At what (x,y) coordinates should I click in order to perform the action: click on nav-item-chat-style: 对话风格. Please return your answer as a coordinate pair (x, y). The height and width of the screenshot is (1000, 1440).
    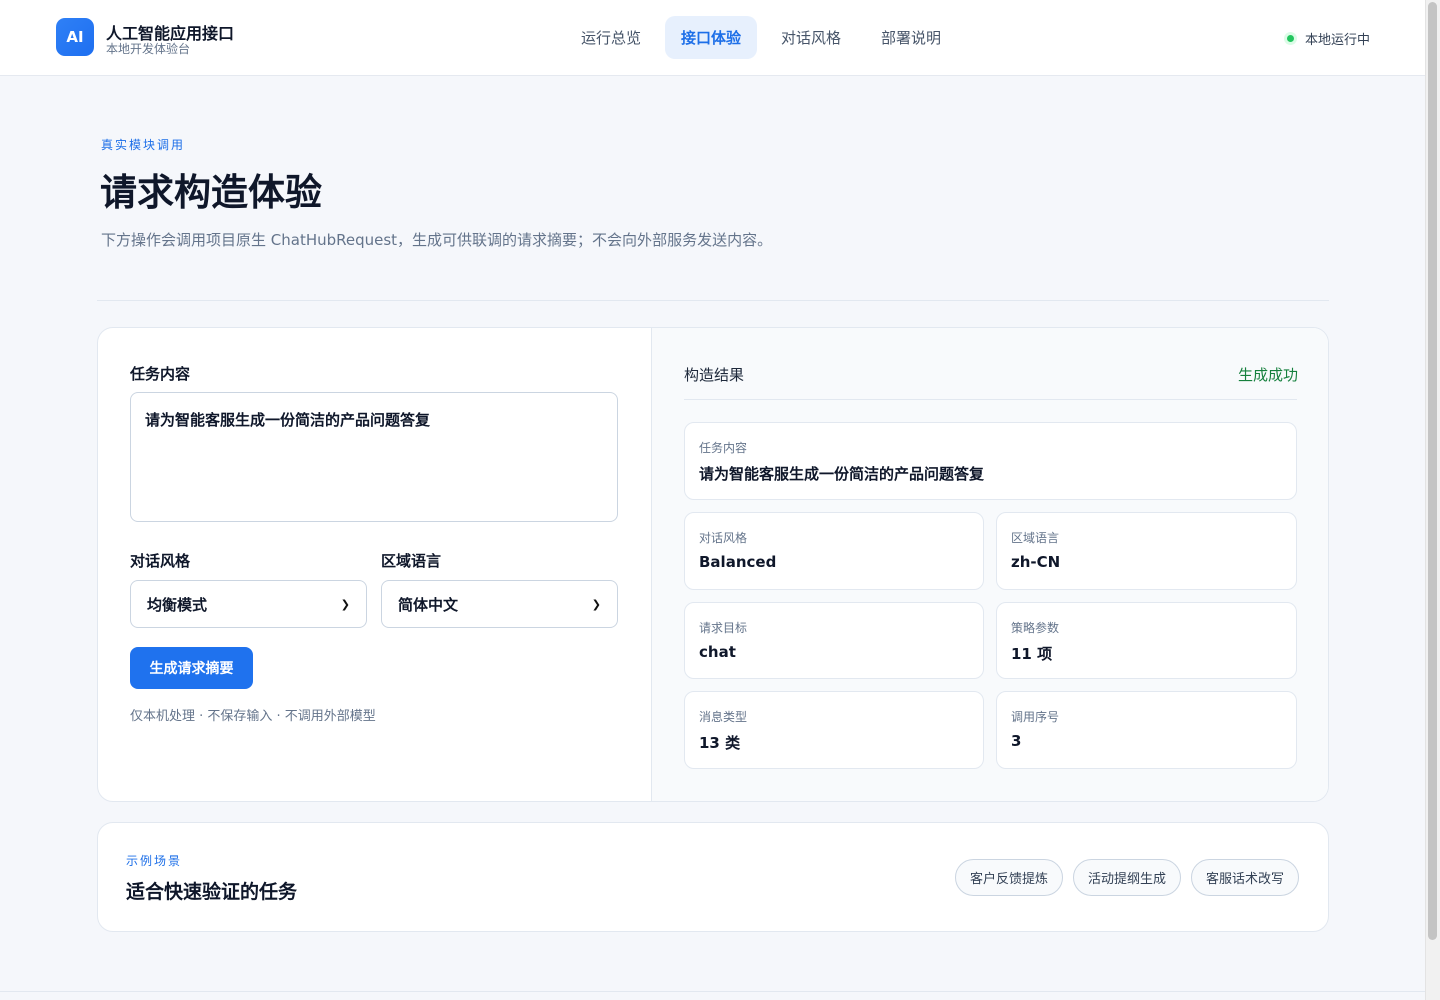
    Looking at the image, I should click on (811, 37).